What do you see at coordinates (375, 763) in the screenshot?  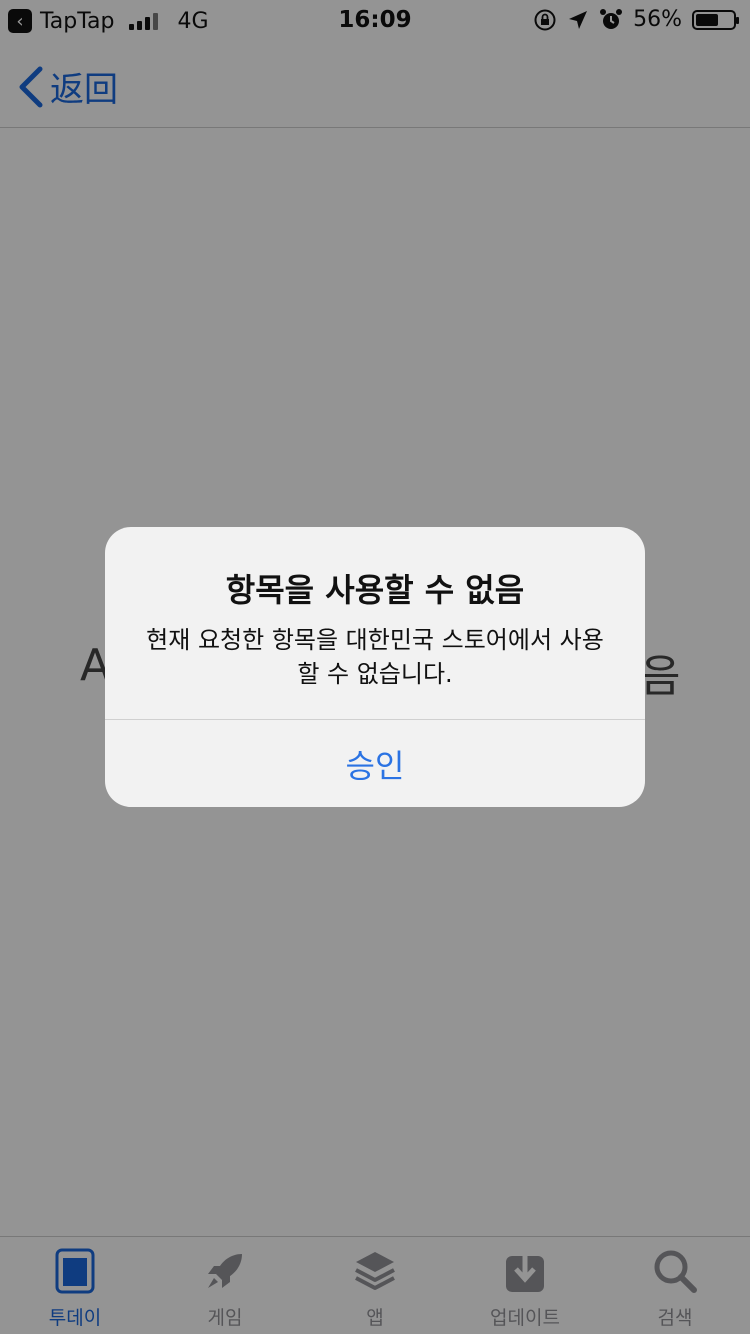 I see `approve-button: 승인` at bounding box center [375, 763].